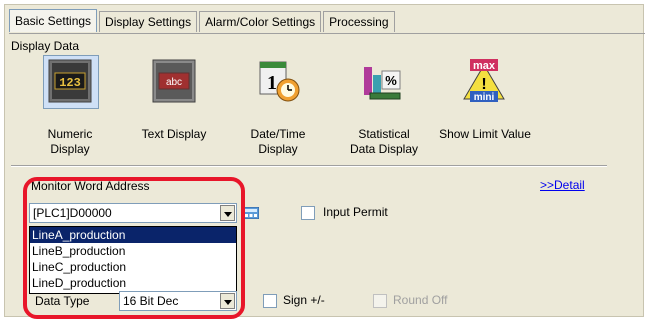 Image resolution: width=650 pixels, height=321 pixels. What do you see at coordinates (384, 134) in the screenshot?
I see `caption-line: Statistical` at bounding box center [384, 134].